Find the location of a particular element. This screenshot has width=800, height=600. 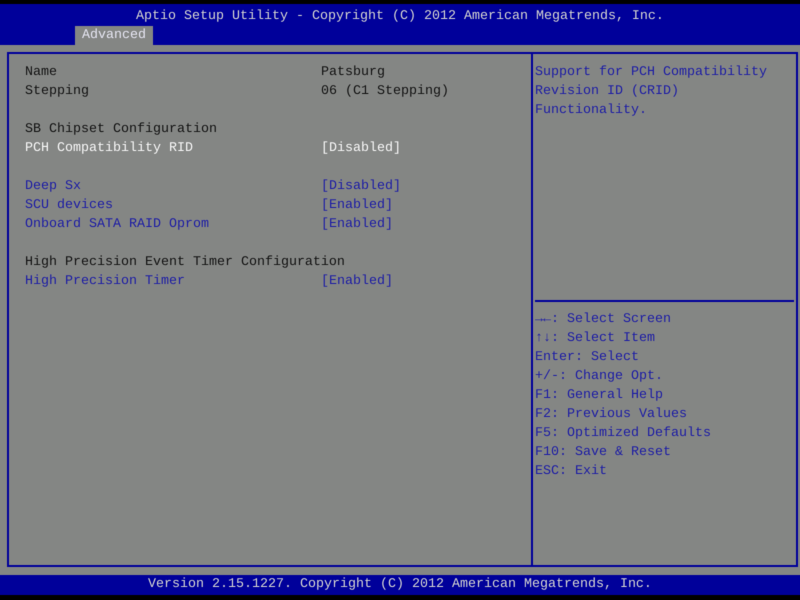

key-hint: Enter: Select is located at coordinates (587, 357).